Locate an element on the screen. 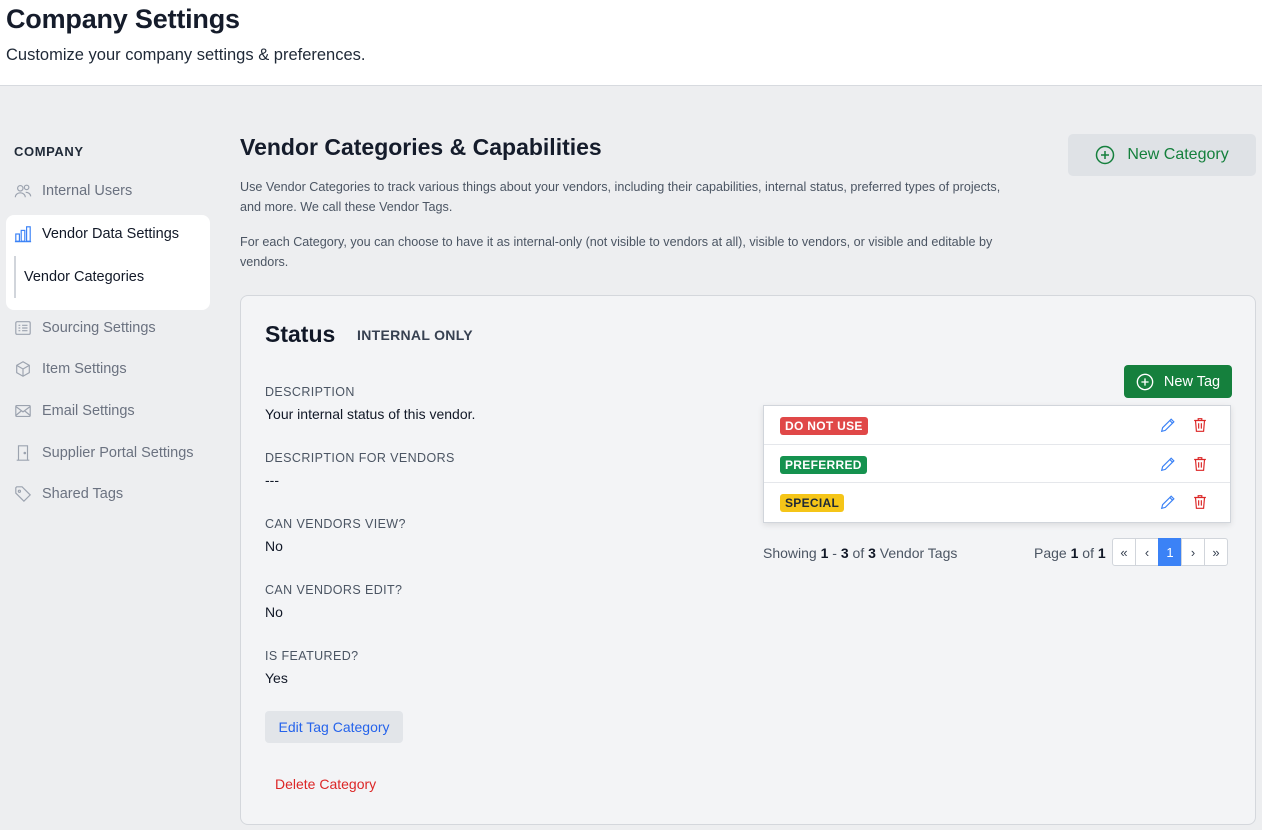 This screenshot has width=1262, height=830. tag-row: SPECIAL is located at coordinates (997, 502).